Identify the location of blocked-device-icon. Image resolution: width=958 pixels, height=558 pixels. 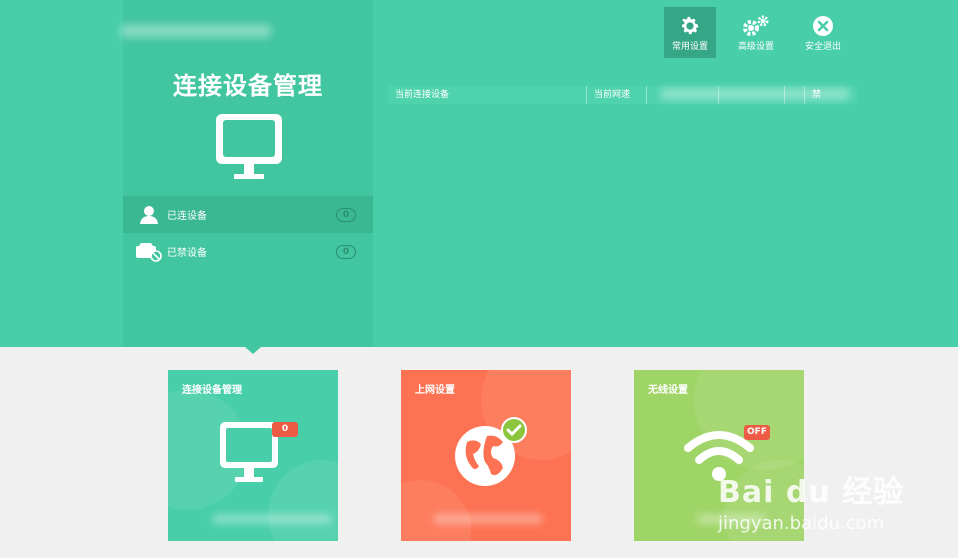
(149, 252).